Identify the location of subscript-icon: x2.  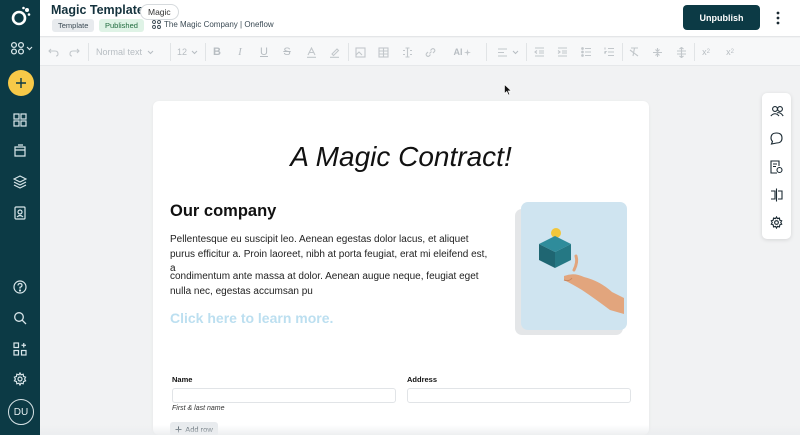
(730, 52).